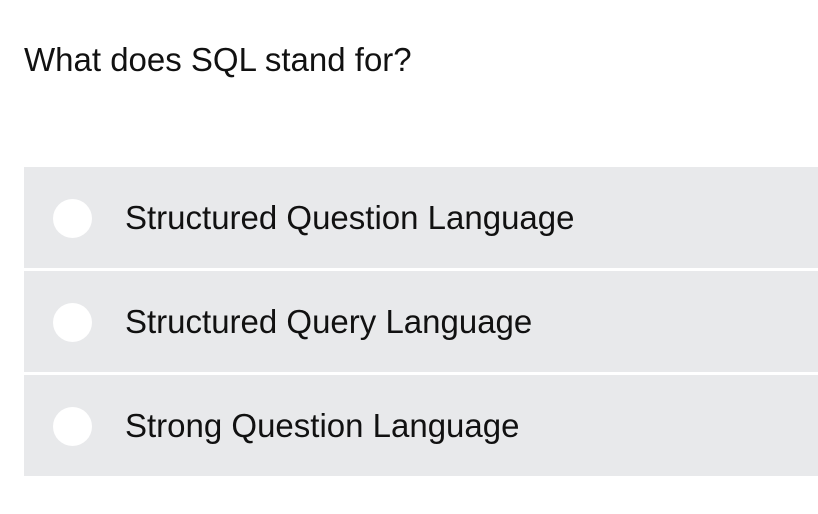 This screenshot has height=514, width=818. What do you see at coordinates (322, 425) in the screenshot?
I see `answer-option-label: Strong Question Language` at bounding box center [322, 425].